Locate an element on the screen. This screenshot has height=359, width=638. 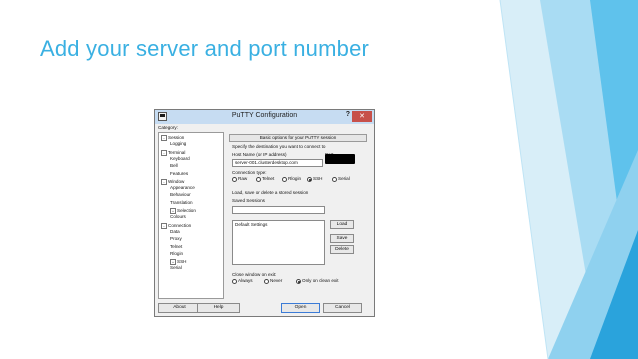
about-button: About is located at coordinates (179, 308).